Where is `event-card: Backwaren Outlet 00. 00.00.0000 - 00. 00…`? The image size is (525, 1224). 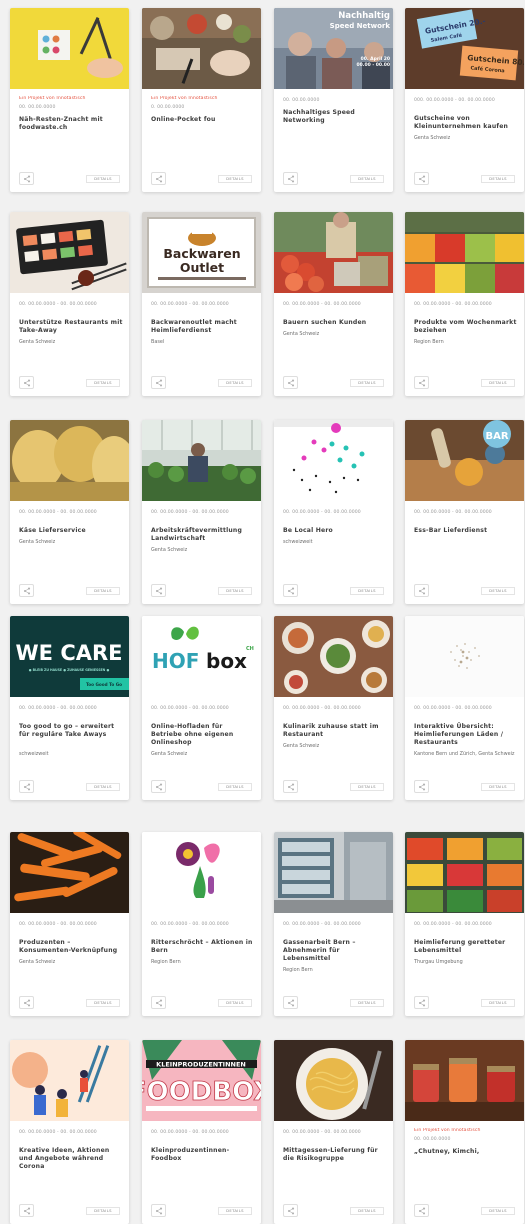 event-card: Backwaren Outlet 00. 00.00.0000 - 00. 00… is located at coordinates (201, 304).